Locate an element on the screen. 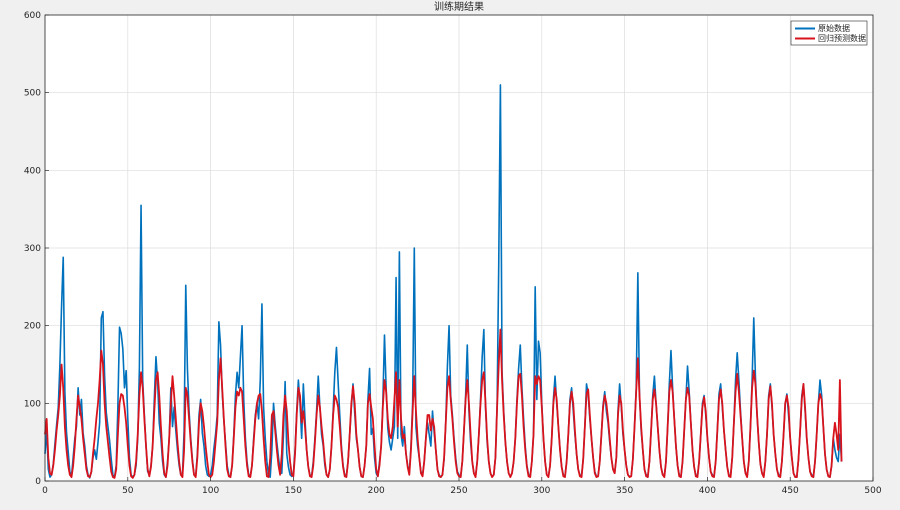  y-tick-label: 300 is located at coordinates (32, 249).